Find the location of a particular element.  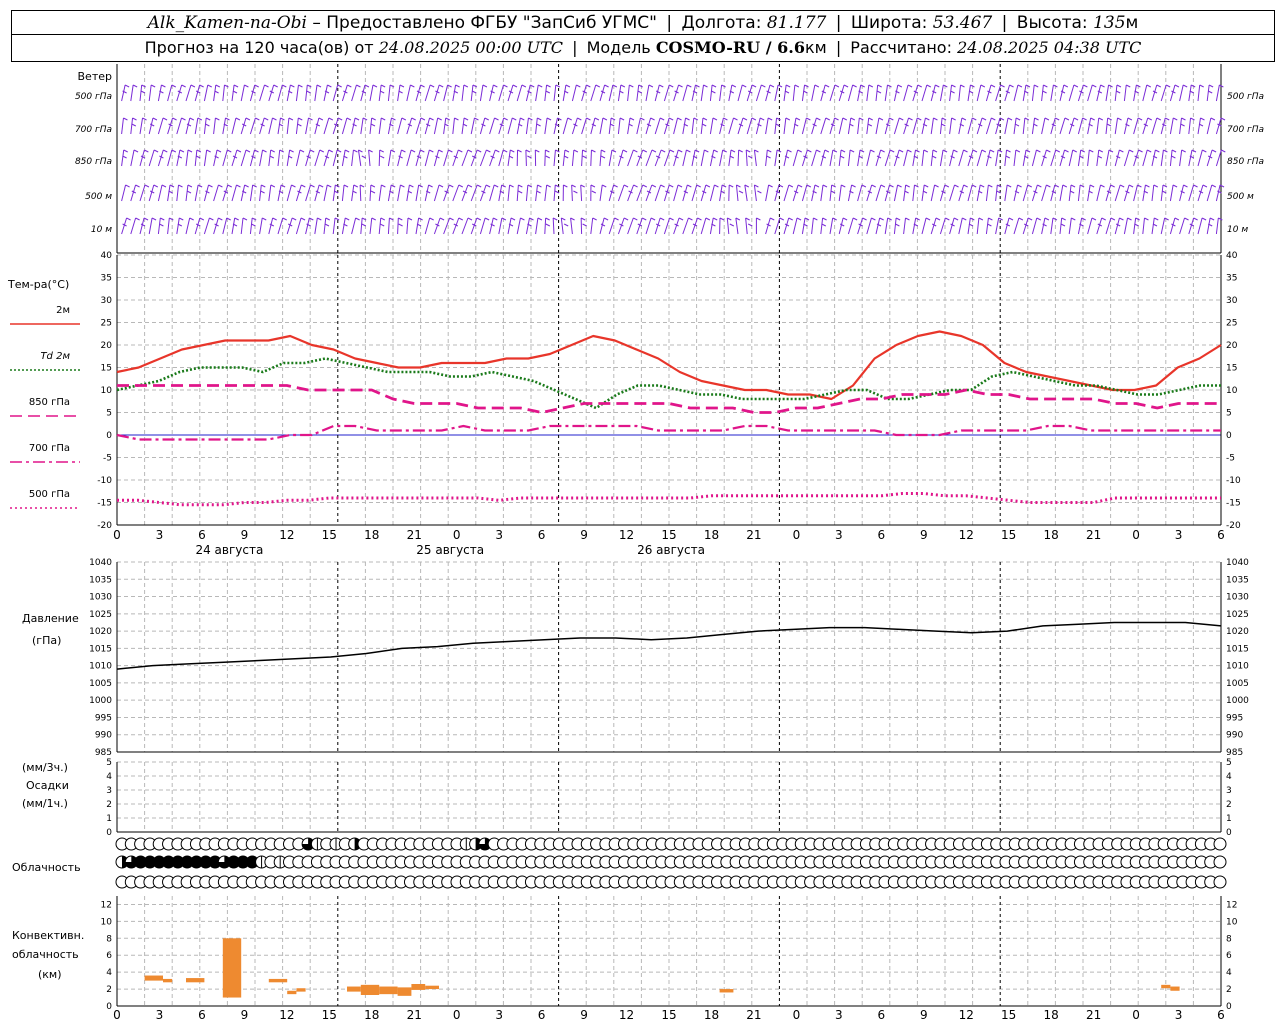

precip-ytick-right: 5 is located at coordinates (1229, 763).